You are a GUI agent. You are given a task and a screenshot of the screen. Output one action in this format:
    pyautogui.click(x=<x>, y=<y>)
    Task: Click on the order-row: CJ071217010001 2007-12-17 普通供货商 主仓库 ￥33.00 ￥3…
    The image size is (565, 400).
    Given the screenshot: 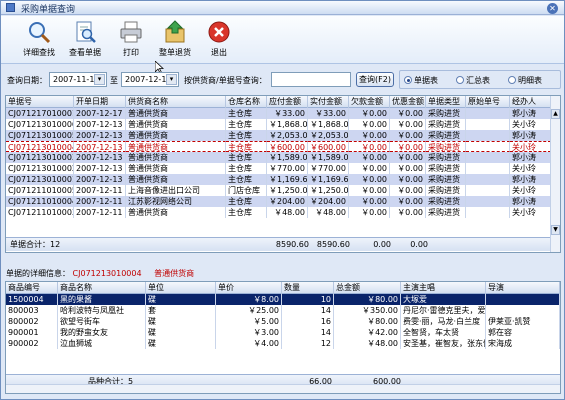 What is the action you would take?
    pyautogui.click(x=278, y=113)
    